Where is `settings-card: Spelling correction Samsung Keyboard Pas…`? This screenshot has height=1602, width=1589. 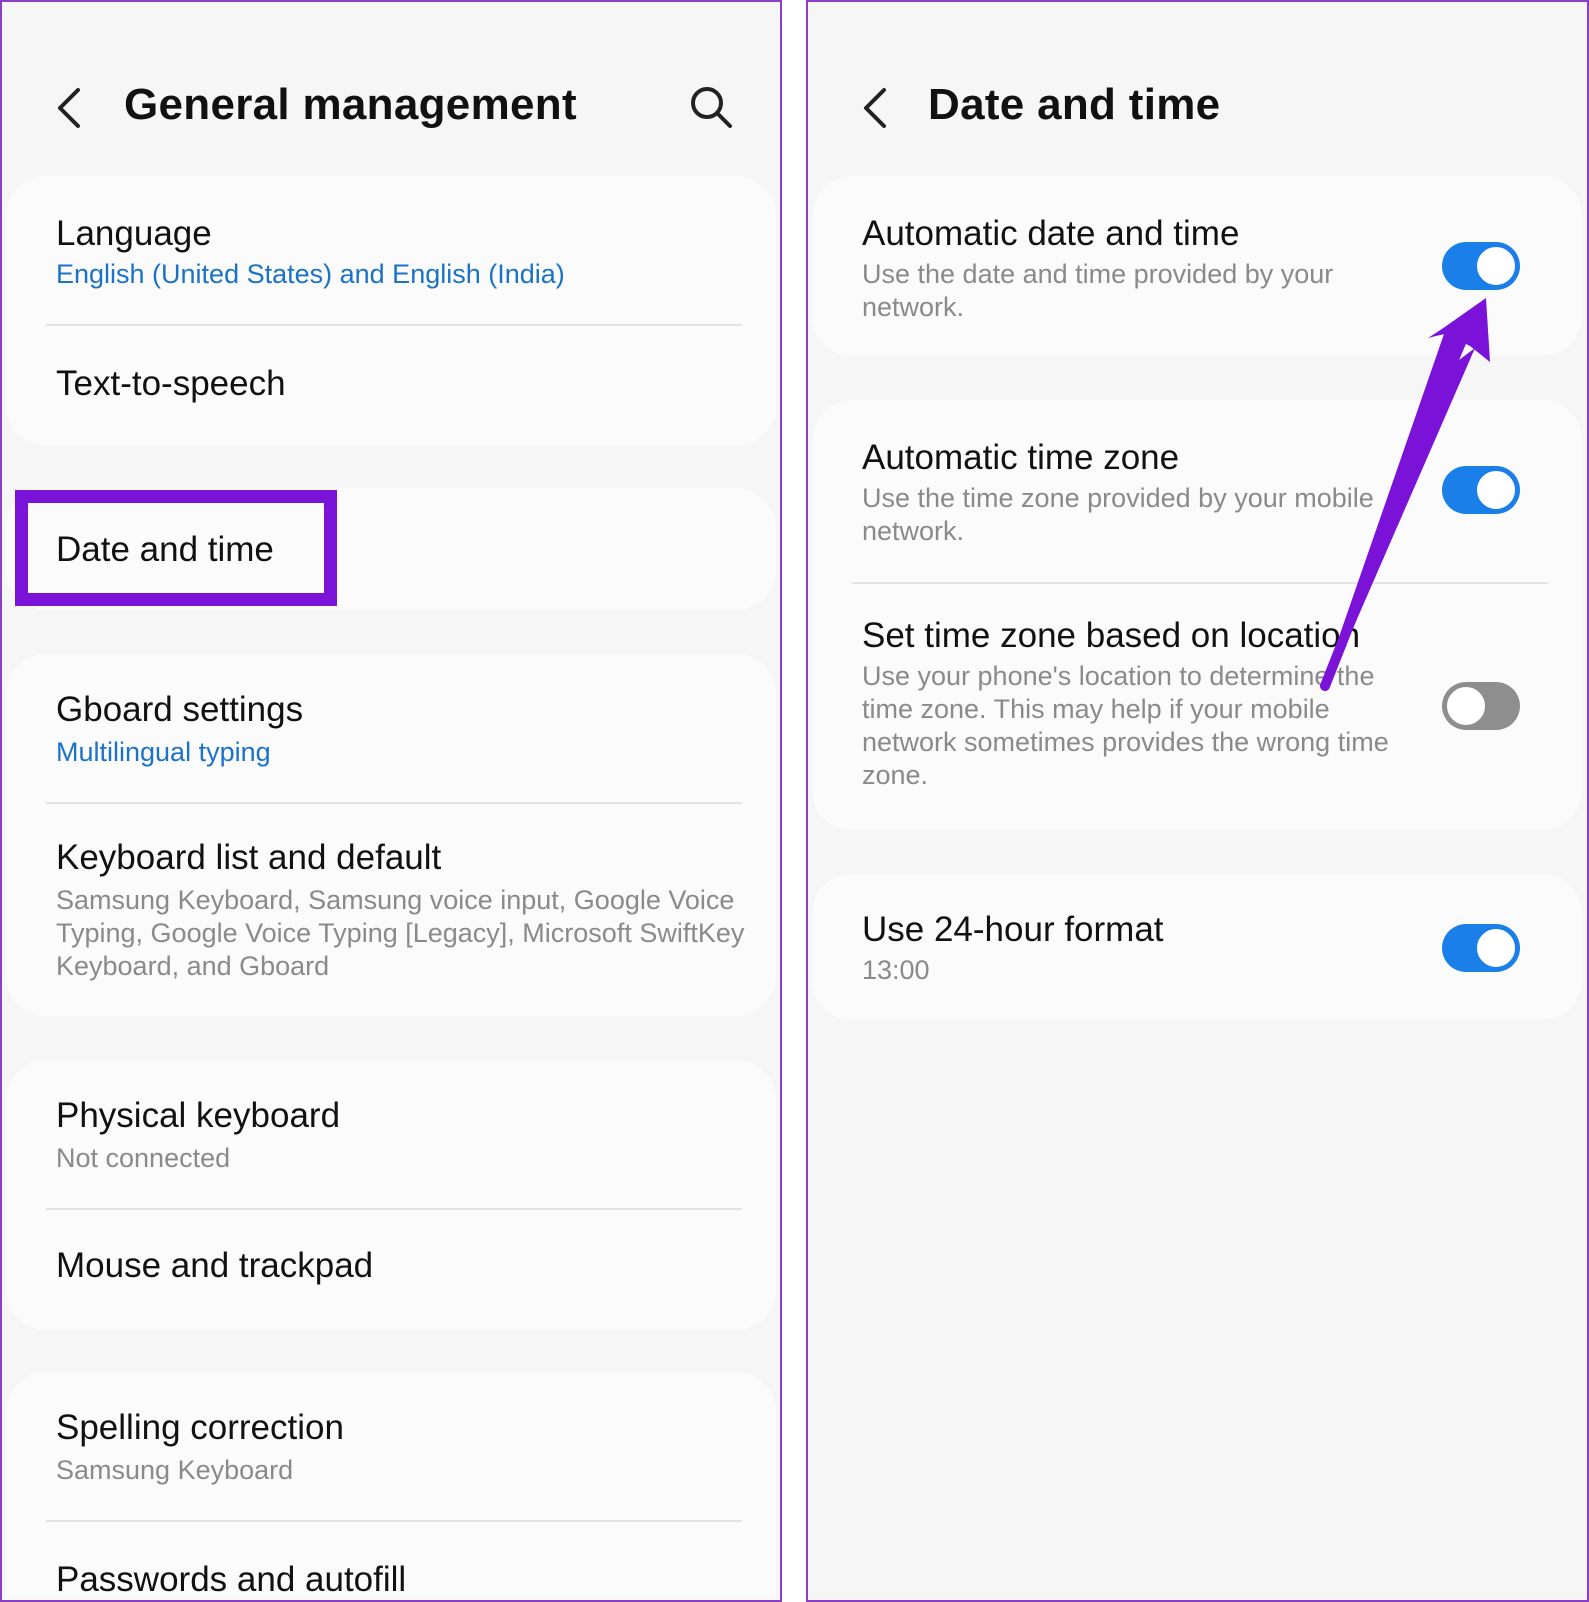
settings-card: Spelling correction Samsung Keyboard Pas… is located at coordinates (391, 1486).